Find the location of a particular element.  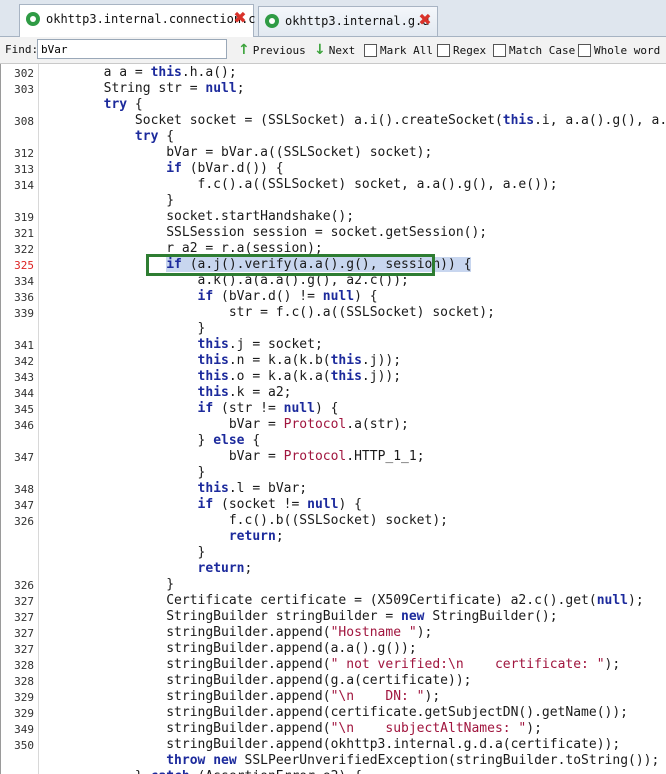

tab-okhttp3-internal-connection-c: okhttp3.internal.connection.c ✖ is located at coordinates (137, 20).